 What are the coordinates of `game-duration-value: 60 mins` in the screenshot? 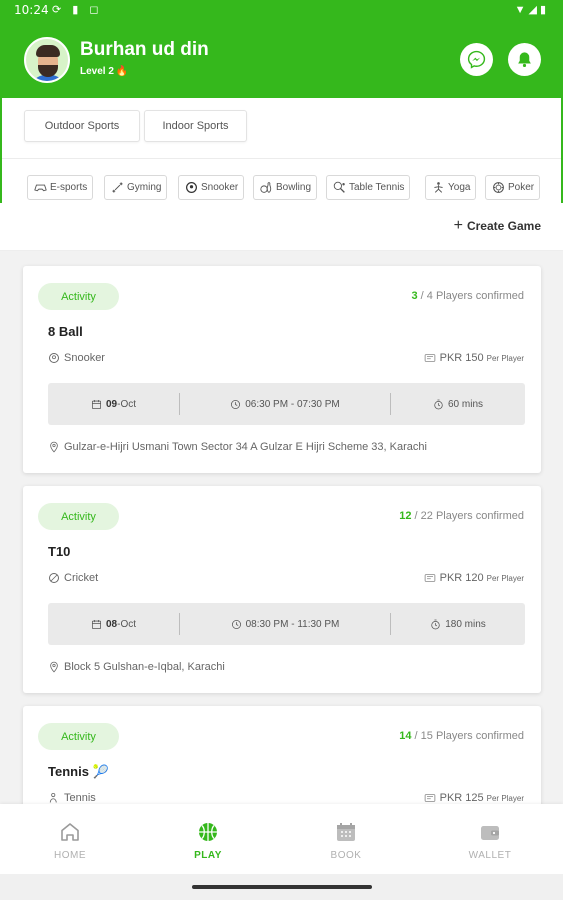 It's located at (465, 404).